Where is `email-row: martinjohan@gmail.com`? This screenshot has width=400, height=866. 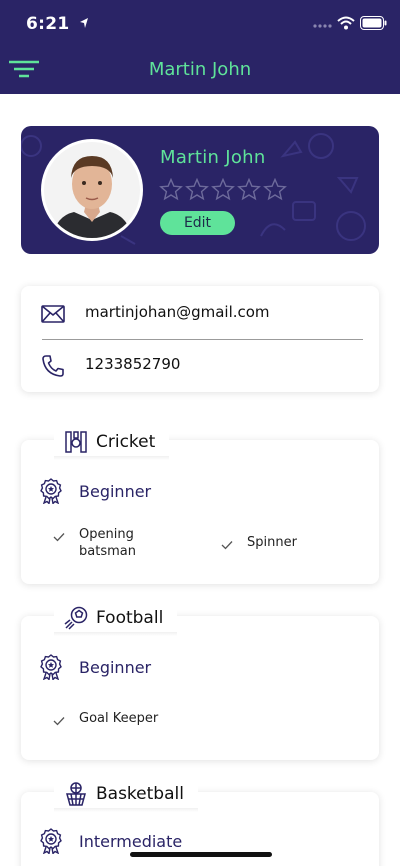 email-row: martinjohan@gmail.com is located at coordinates (200, 313).